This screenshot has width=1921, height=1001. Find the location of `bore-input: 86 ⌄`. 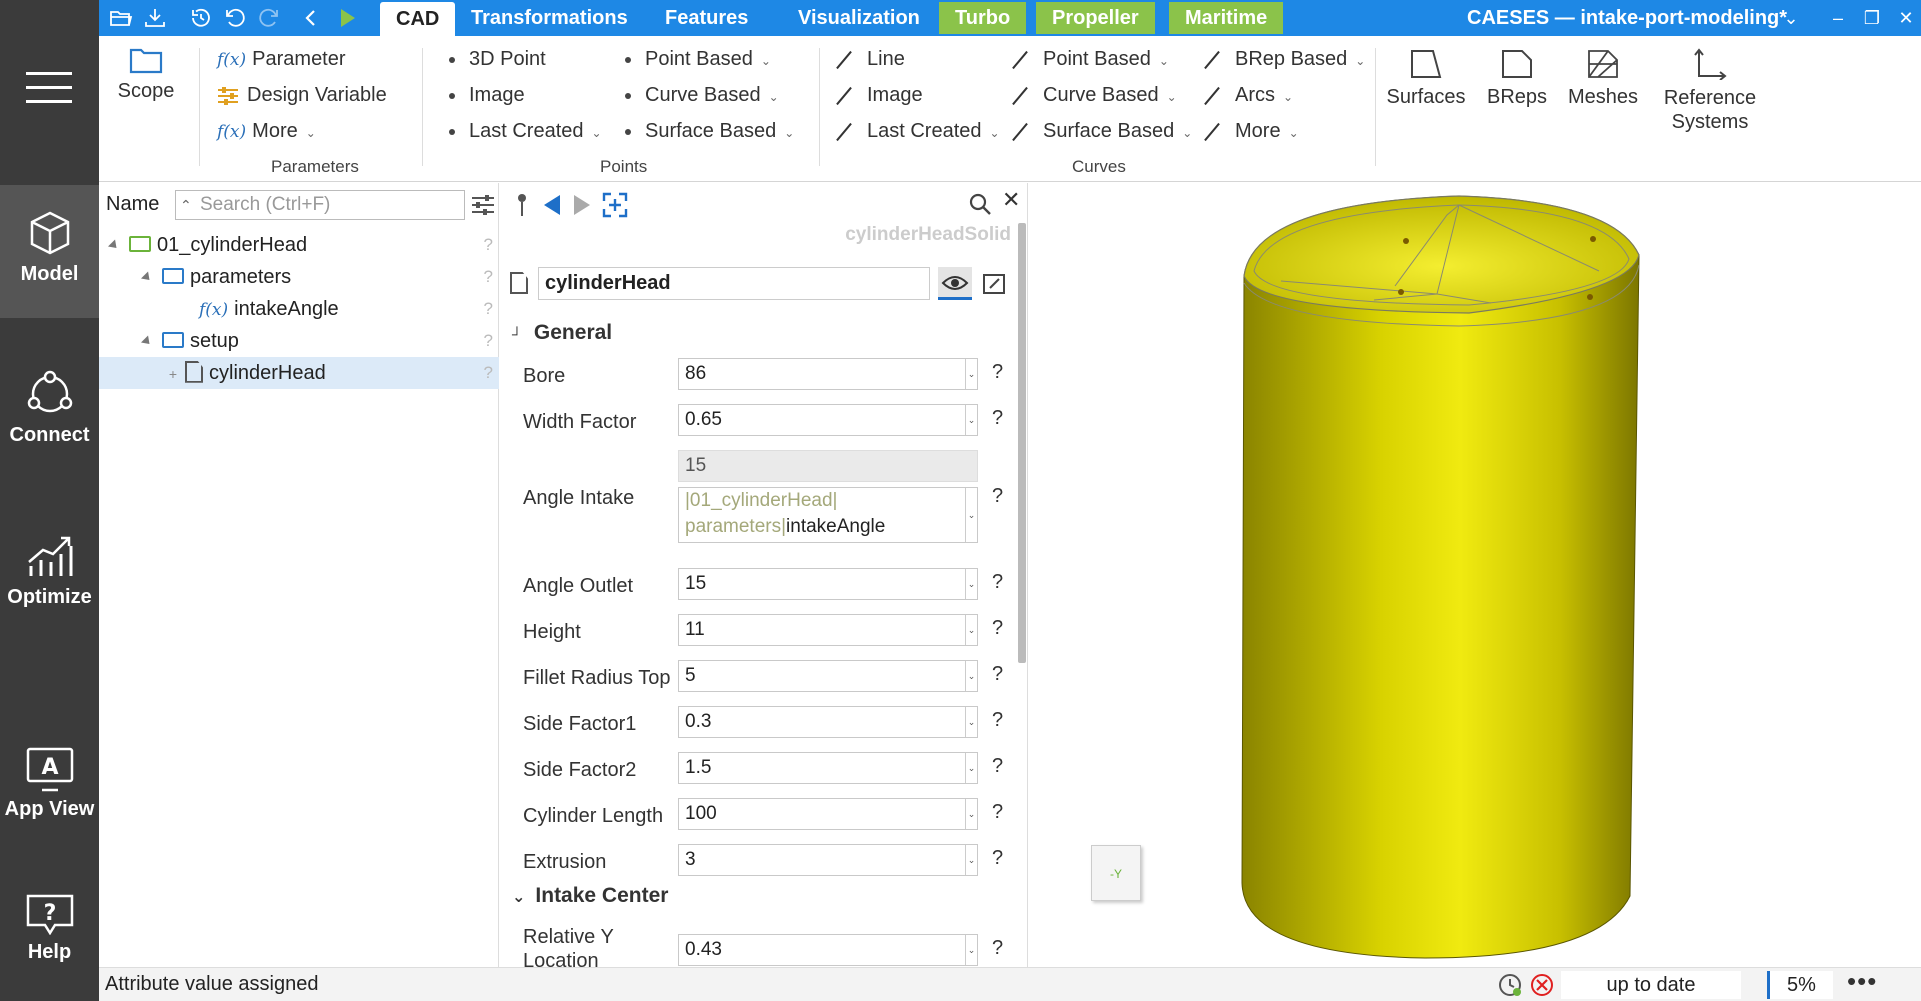

bore-input: 86 ⌄ is located at coordinates (828, 374).